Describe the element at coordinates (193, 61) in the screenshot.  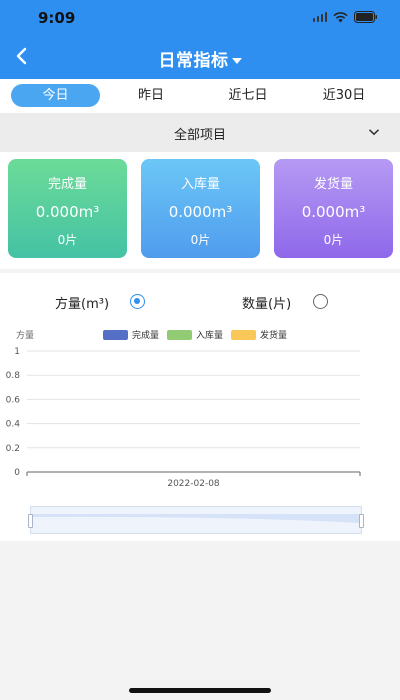
I see `page-title: 日常指标` at that location.